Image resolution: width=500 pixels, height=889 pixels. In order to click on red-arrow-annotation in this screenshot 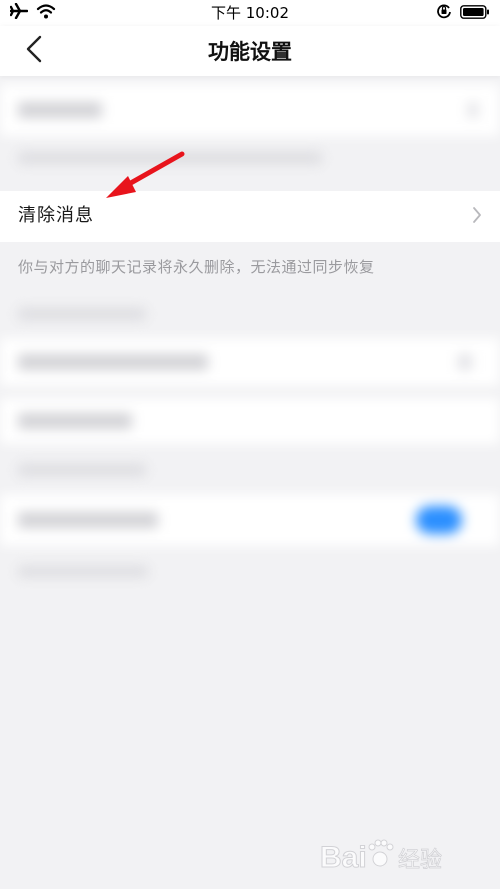, I will do `click(145, 174)`.